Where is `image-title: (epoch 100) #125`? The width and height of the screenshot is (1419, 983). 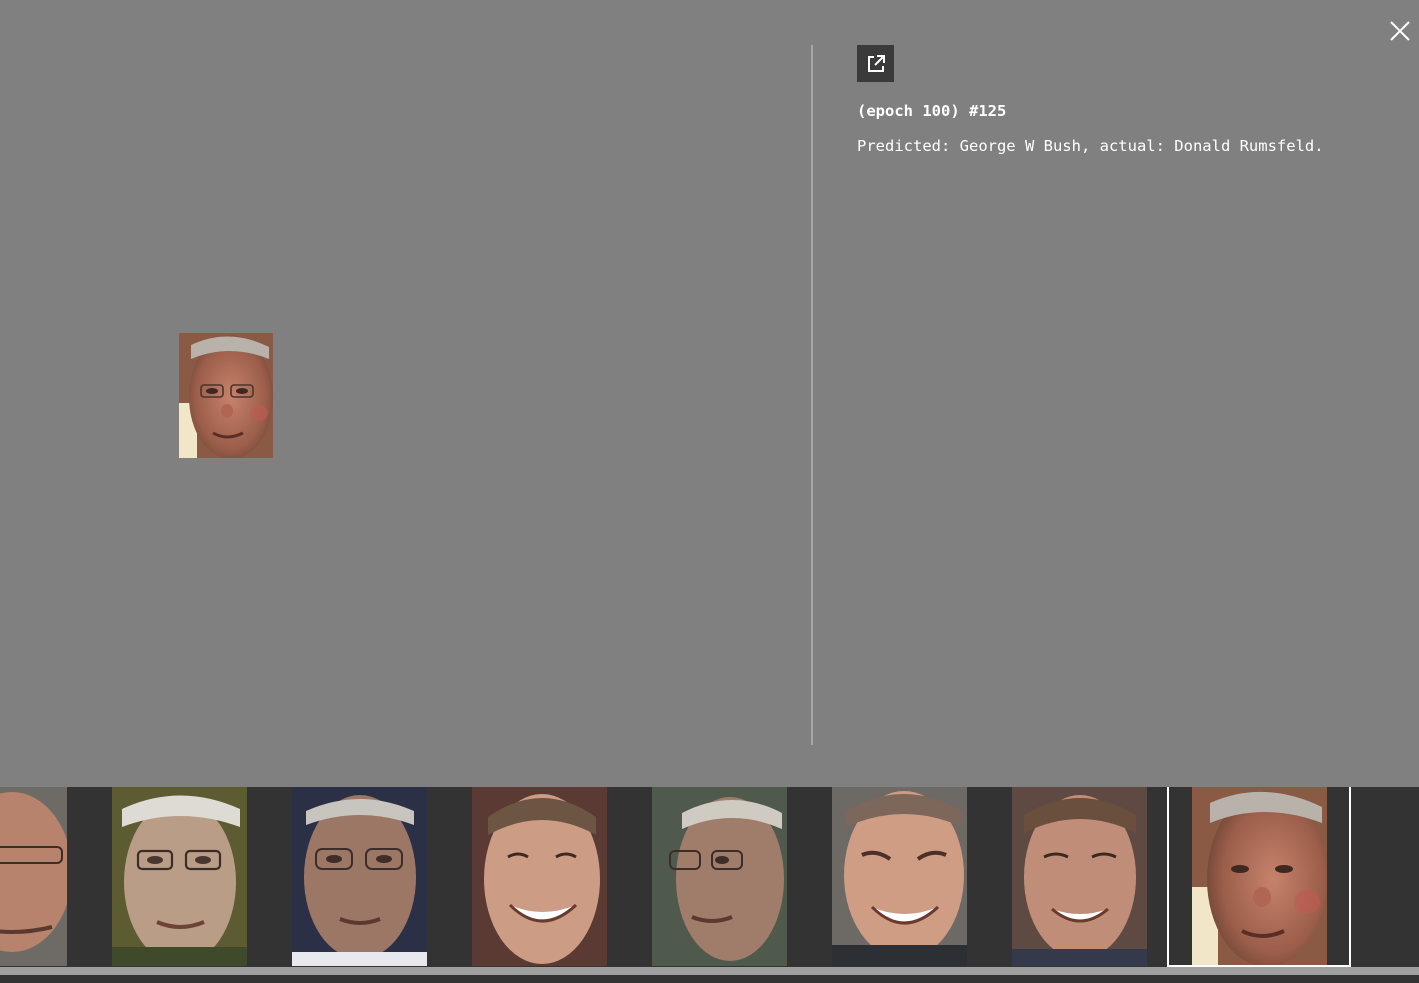
image-title: (epoch 100) #125 is located at coordinates (932, 111).